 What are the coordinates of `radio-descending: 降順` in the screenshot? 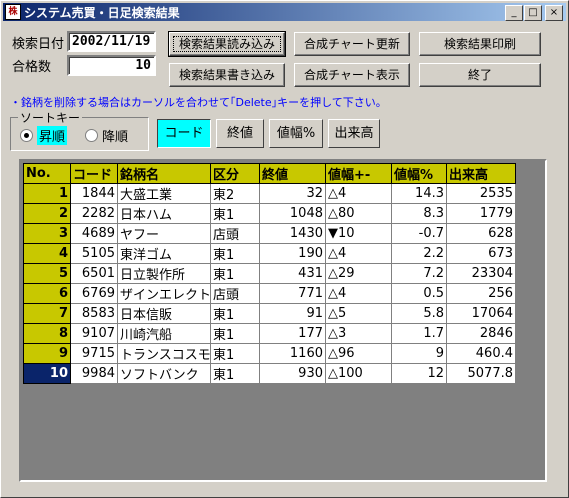 It's located at (106, 135).